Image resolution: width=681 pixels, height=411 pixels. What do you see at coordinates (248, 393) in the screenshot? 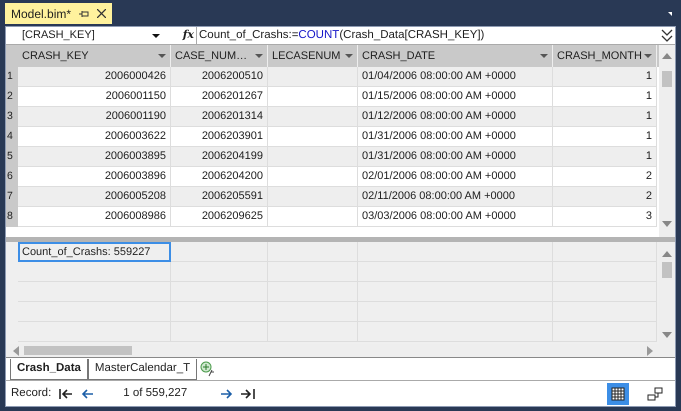
I see `last-record-icon` at bounding box center [248, 393].